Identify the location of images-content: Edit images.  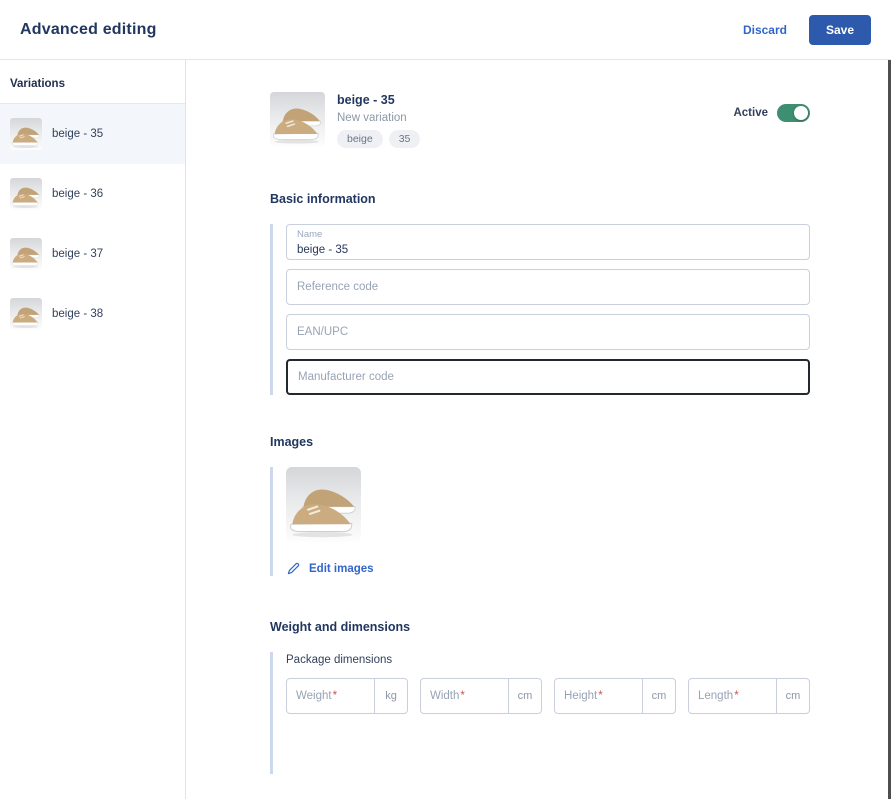
(580, 521).